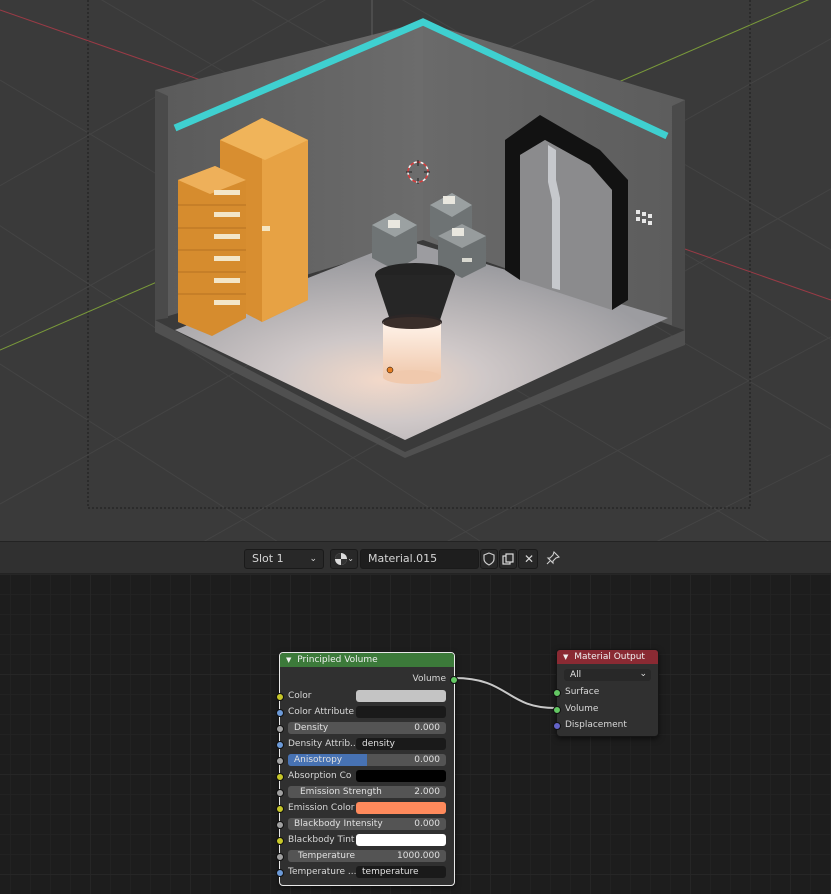  What do you see at coordinates (280, 857) in the screenshot?
I see `temperature-socket` at bounding box center [280, 857].